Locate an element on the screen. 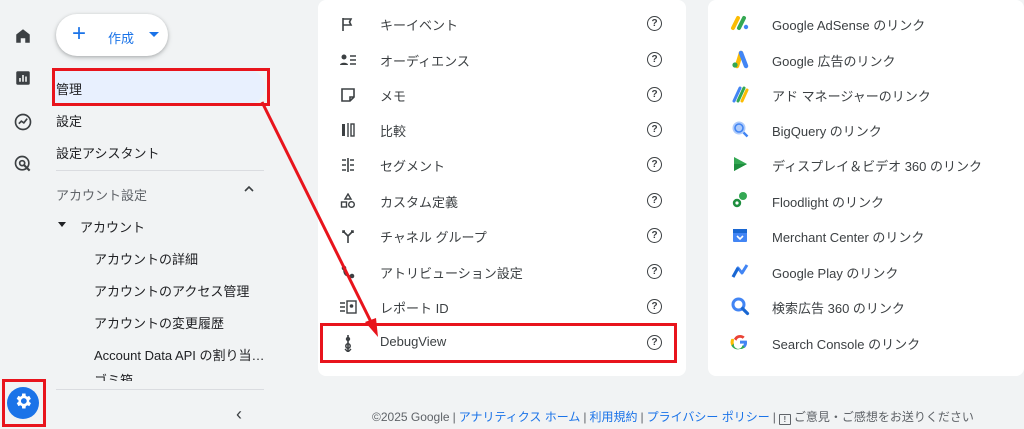  footer-copyright: ©2025 Google is located at coordinates (411, 417).